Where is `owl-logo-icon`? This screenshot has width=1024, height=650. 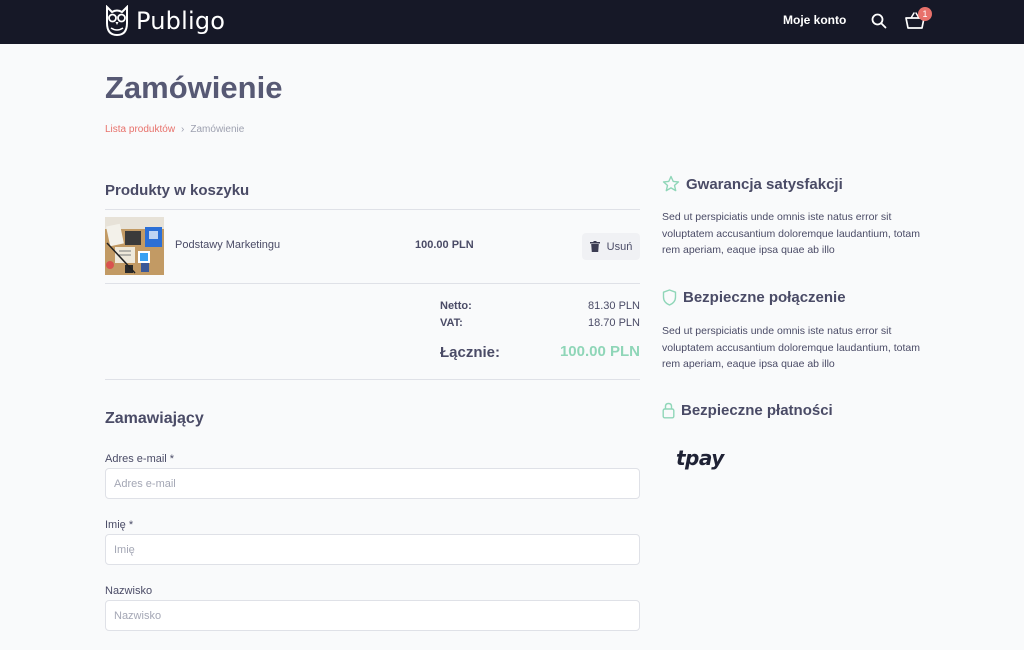 owl-logo-icon is located at coordinates (117, 21).